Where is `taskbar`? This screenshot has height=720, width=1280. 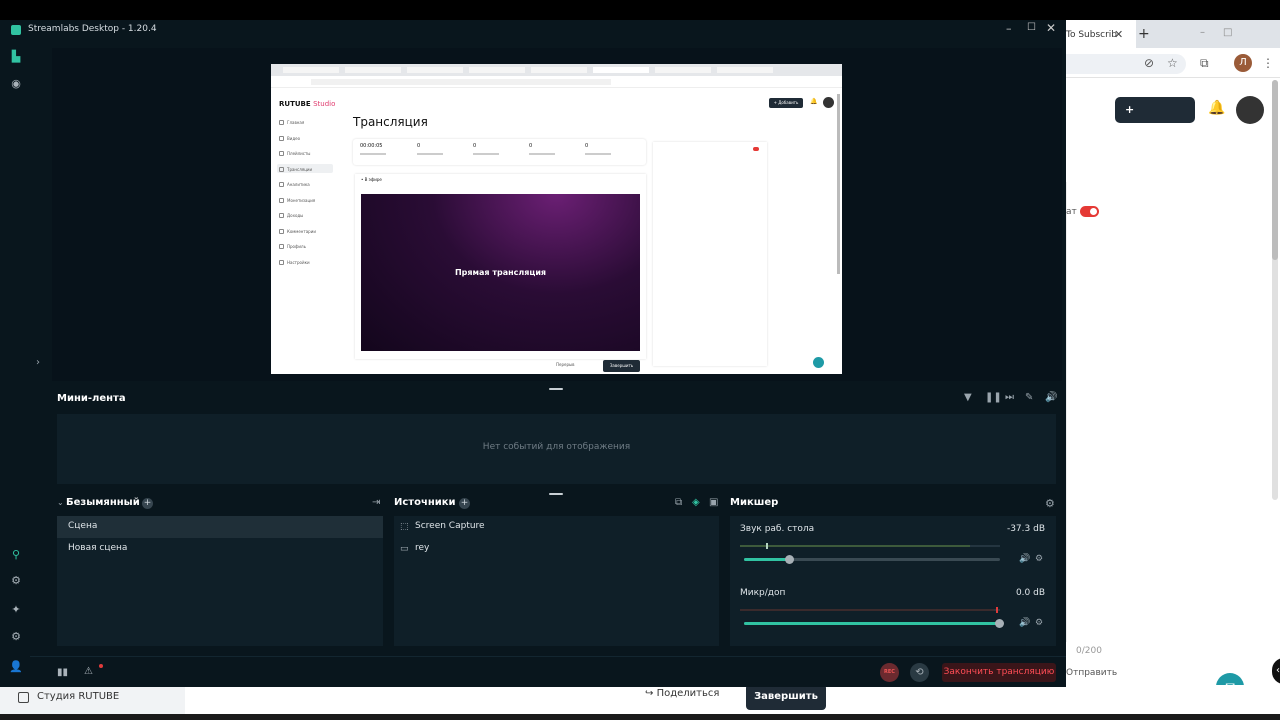
taskbar is located at coordinates (640, 717).